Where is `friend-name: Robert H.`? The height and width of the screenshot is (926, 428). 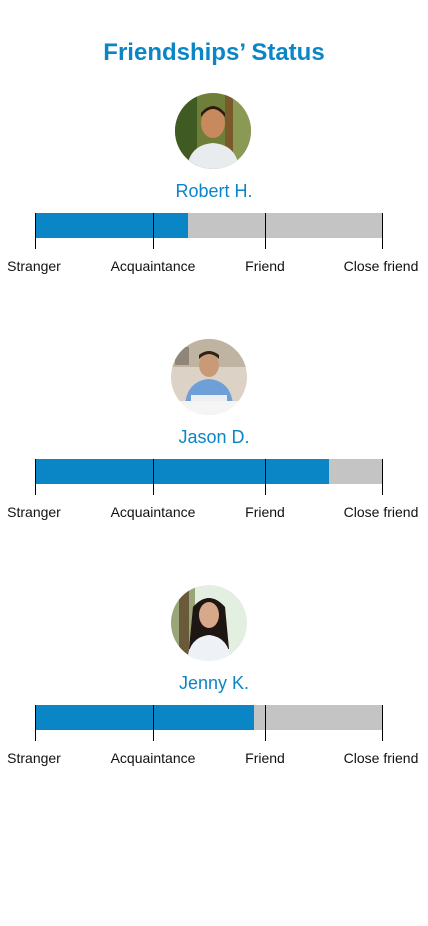
friend-name: Robert H. is located at coordinates (214, 191).